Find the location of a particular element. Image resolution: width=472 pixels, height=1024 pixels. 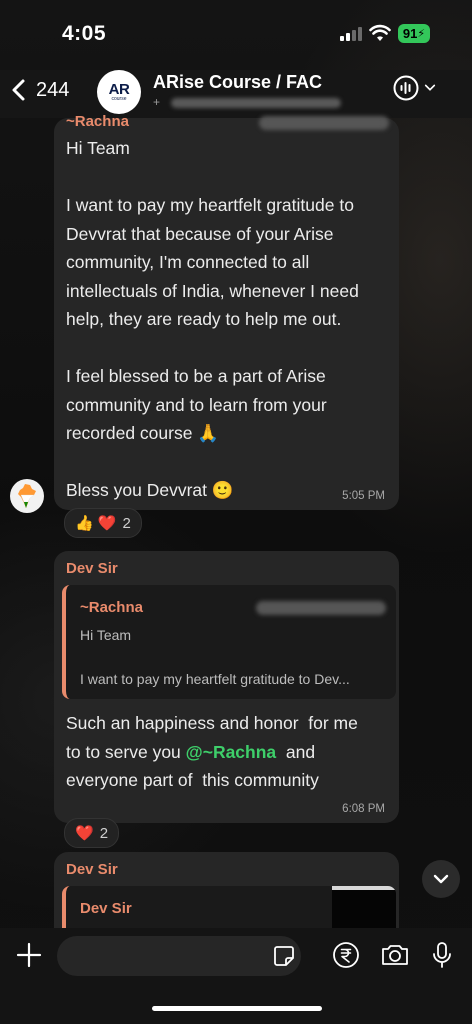

back-button: 244 is located at coordinates (39, 90).